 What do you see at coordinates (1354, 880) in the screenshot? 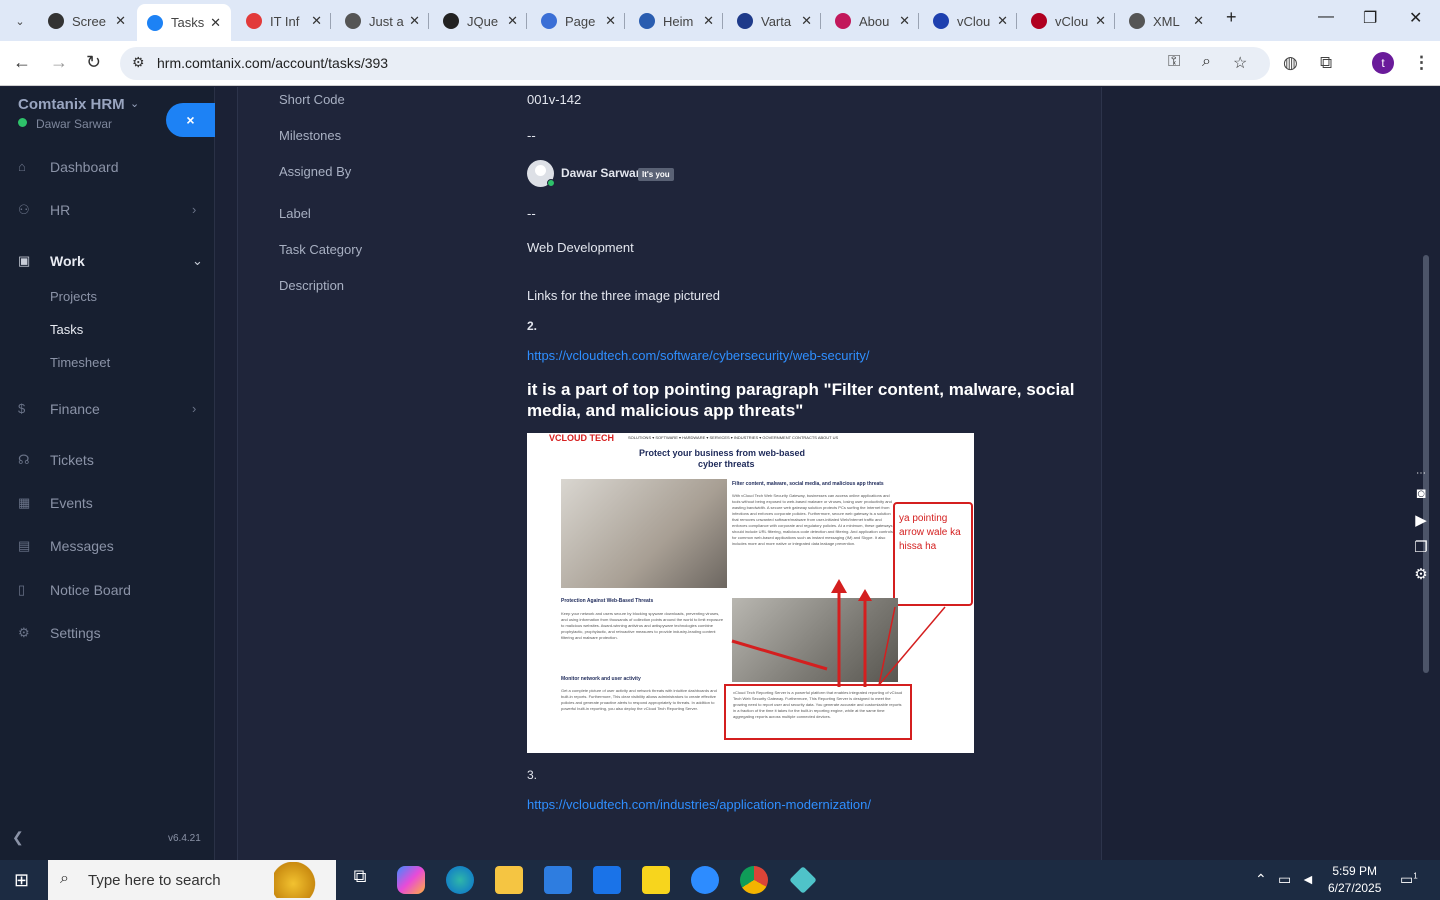
I see `taskbar-clock: 5:59 PM 6/27/2025` at bounding box center [1354, 880].